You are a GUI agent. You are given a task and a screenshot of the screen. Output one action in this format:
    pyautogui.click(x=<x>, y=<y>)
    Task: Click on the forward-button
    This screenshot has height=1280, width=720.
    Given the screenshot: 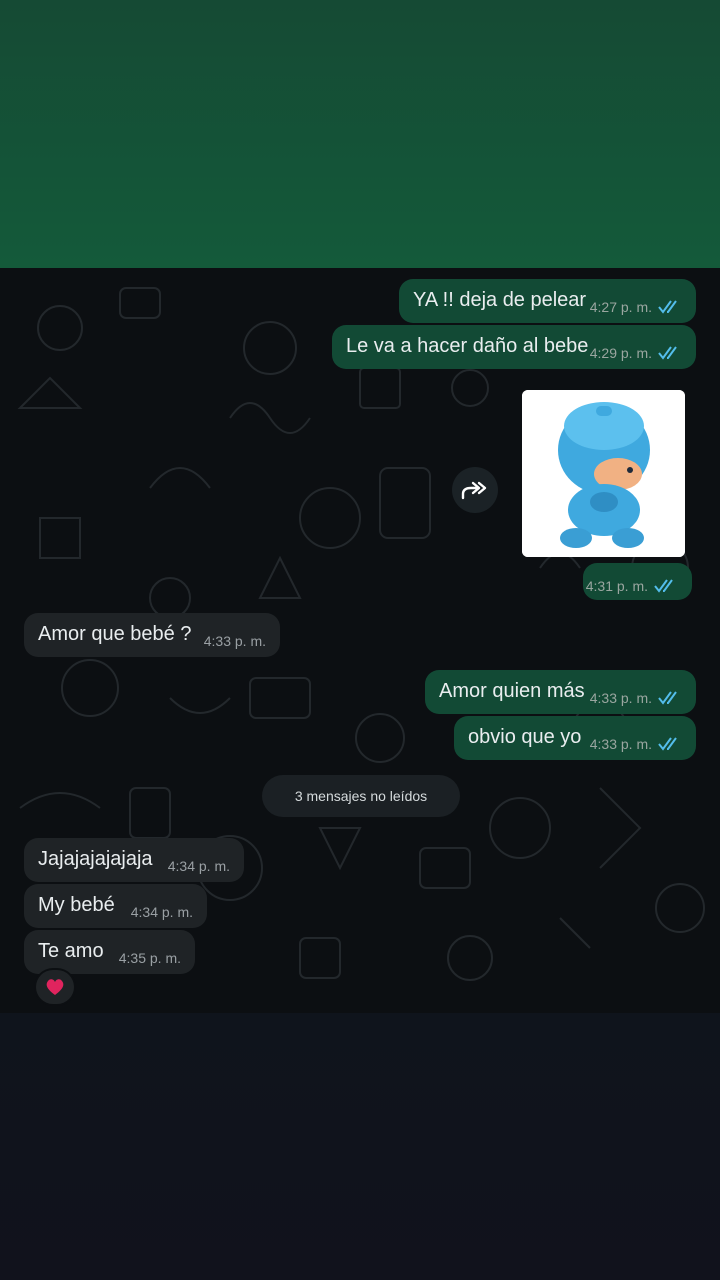 What is the action you would take?
    pyautogui.click(x=475, y=490)
    